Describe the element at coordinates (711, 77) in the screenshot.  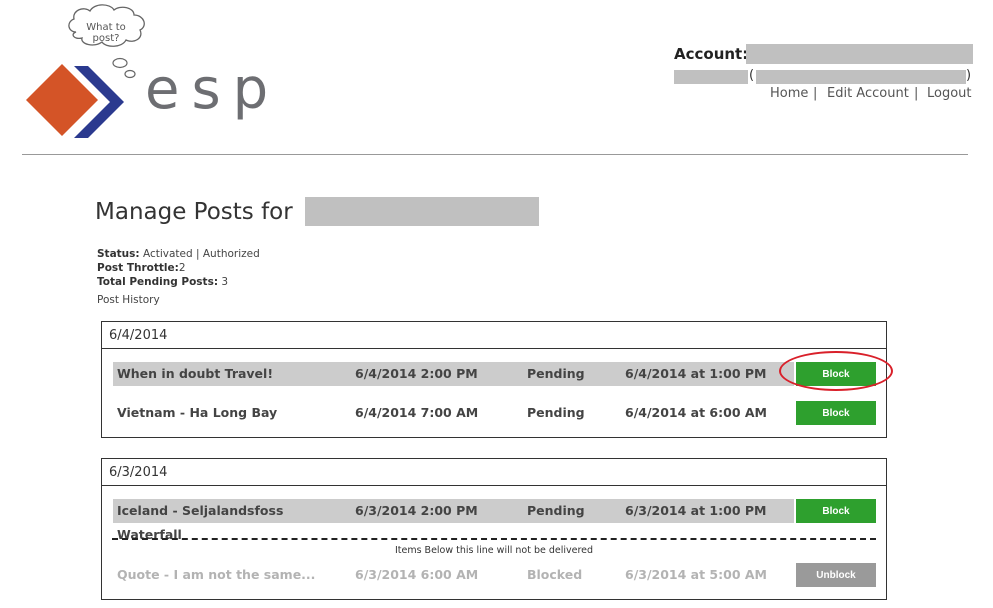
I see `account-user-redacted` at that location.